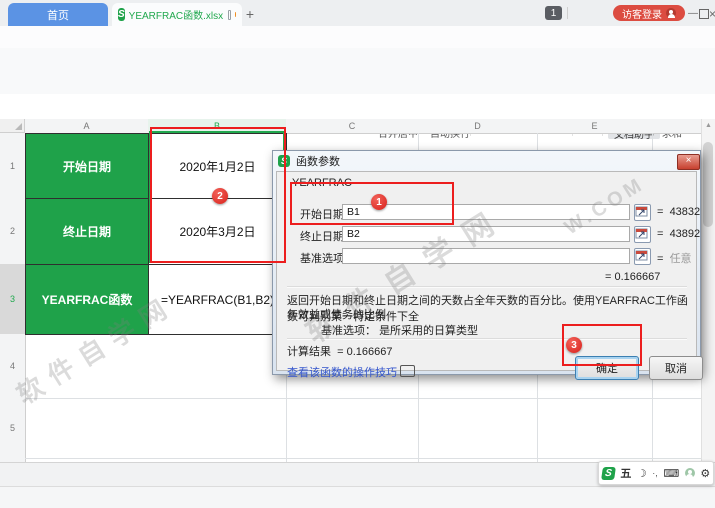 The image size is (715, 508). What do you see at coordinates (230, 14) in the screenshot?
I see `pin-icon` at bounding box center [230, 14].